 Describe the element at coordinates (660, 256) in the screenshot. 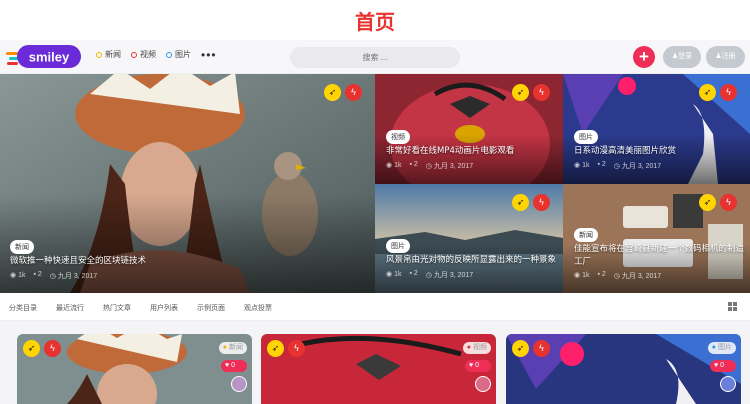

I see `tile-title: 佳能宣布将在宫崎县新建一个数码相机的制造工厂` at that location.